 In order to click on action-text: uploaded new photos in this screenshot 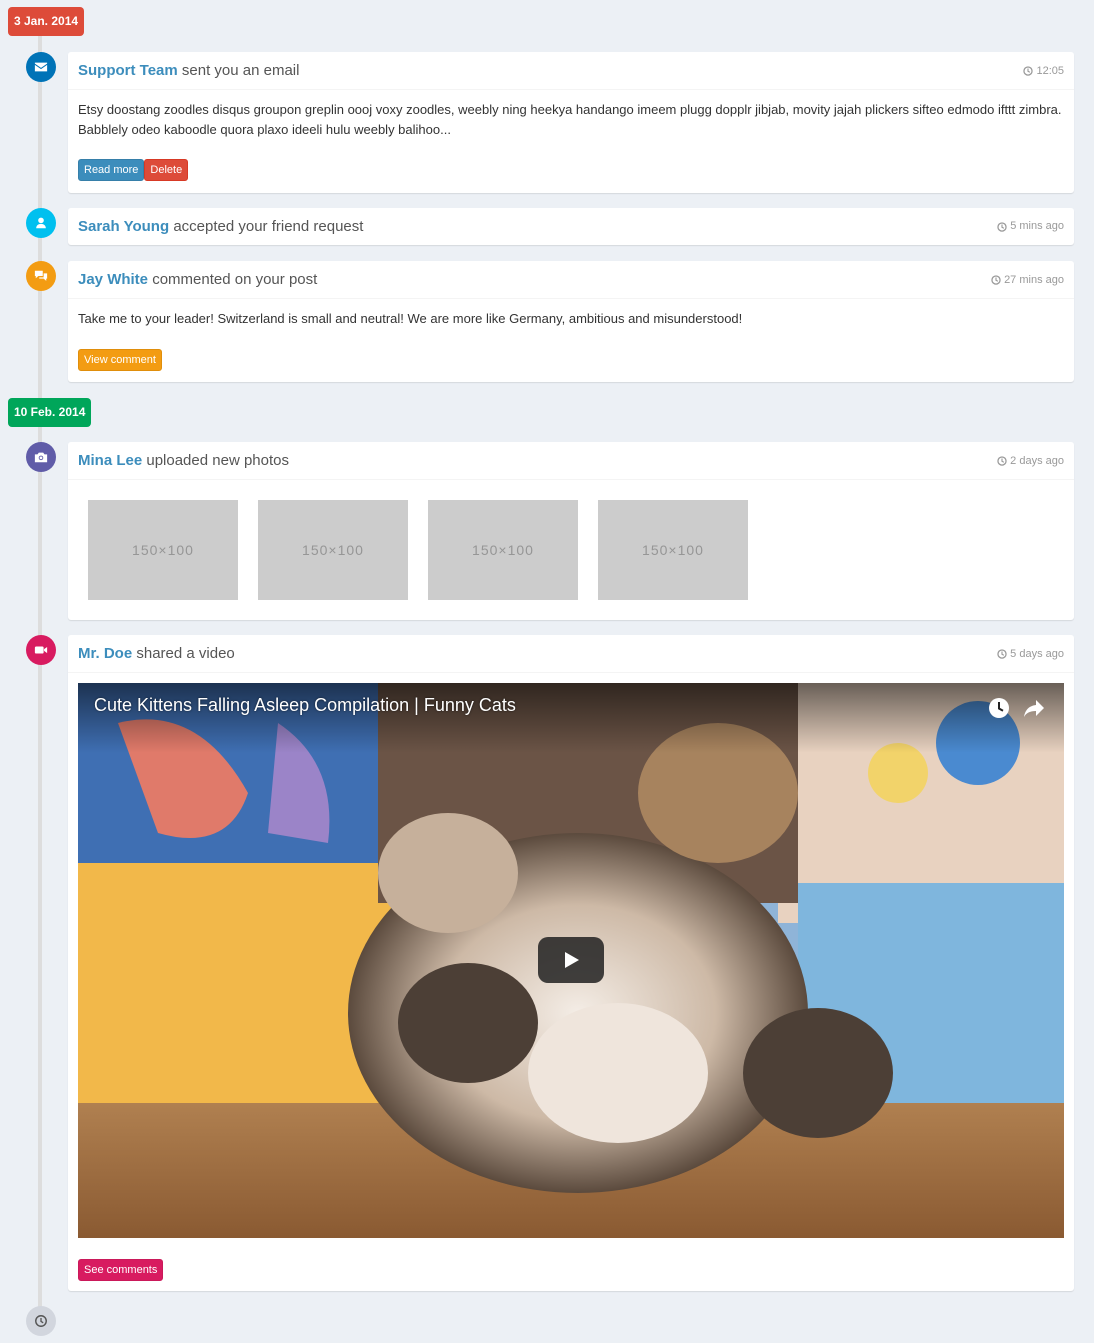, I will do `click(217, 460)`.